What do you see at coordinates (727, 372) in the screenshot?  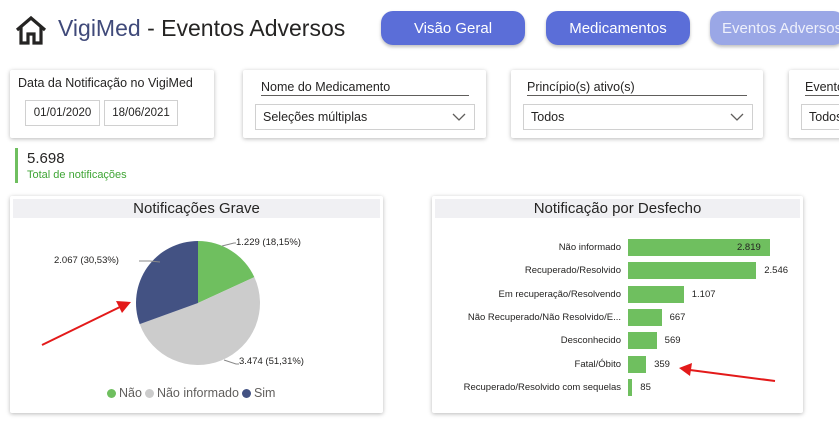 I see `arrow-annotation-fatal` at bounding box center [727, 372].